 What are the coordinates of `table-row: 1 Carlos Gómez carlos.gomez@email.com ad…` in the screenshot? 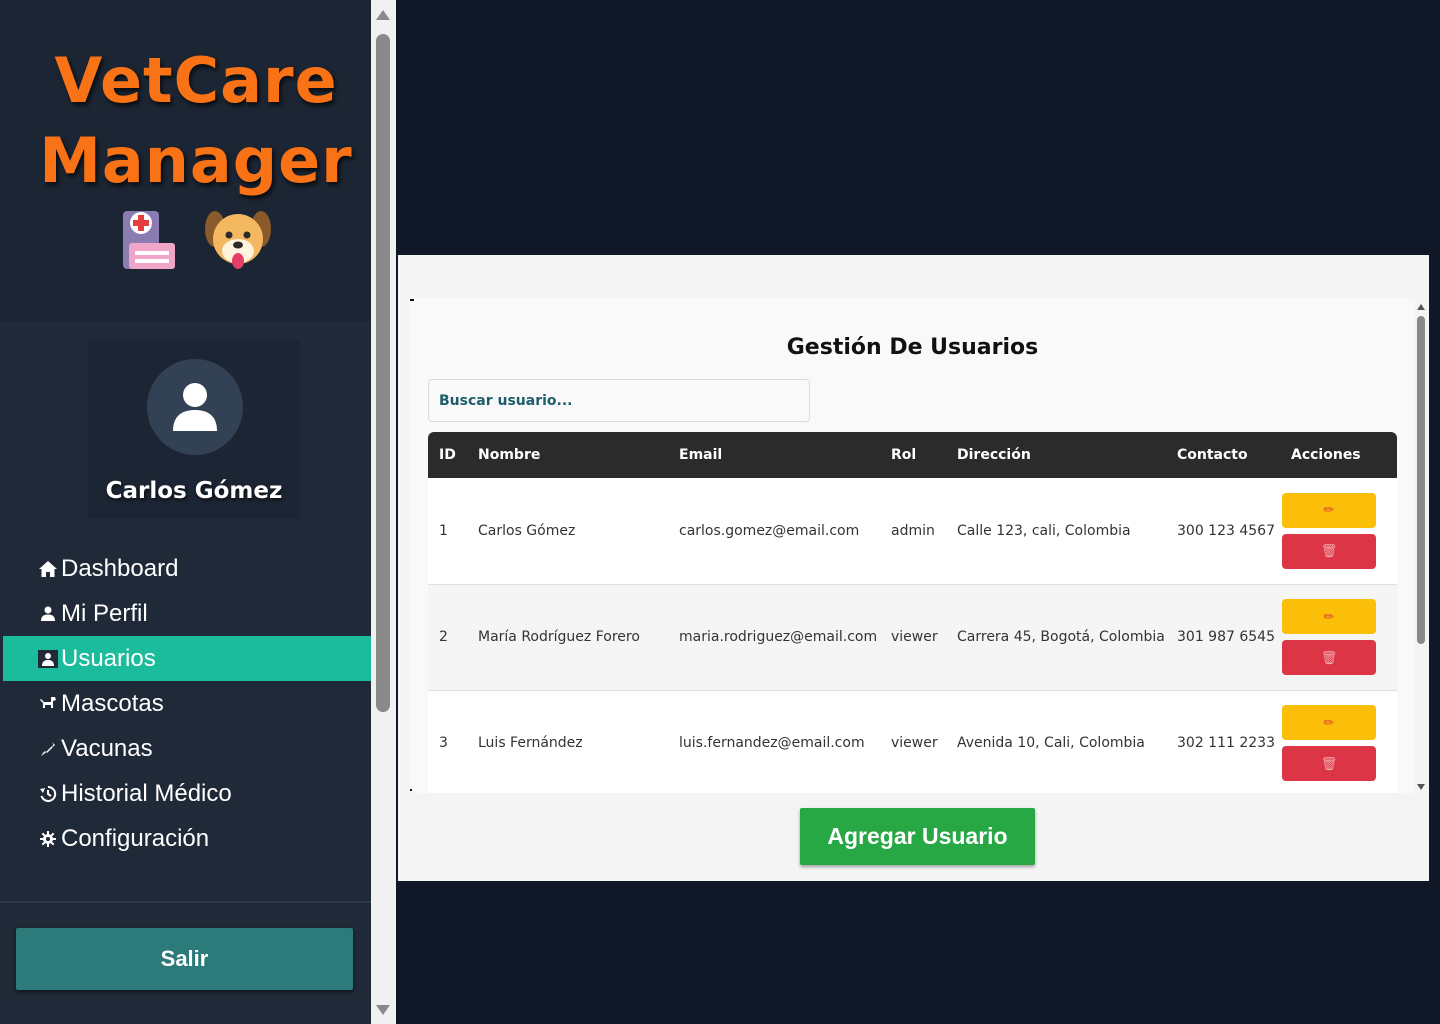 It's located at (912, 531).